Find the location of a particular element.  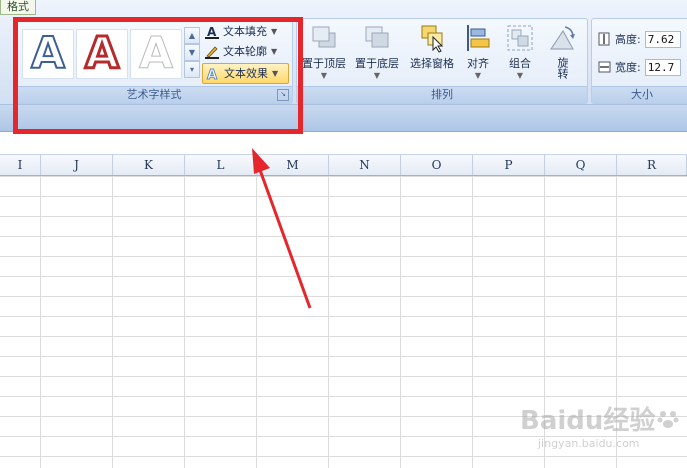

width-icon is located at coordinates (604, 67).